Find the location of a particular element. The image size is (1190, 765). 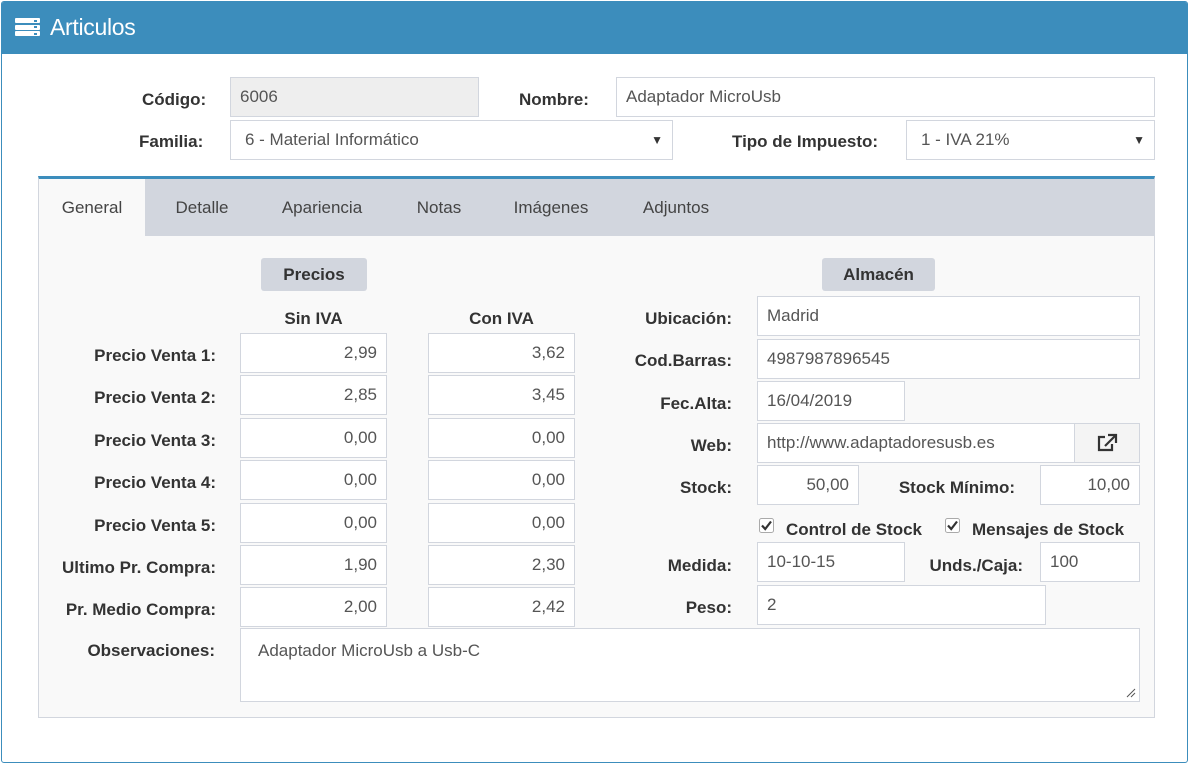

medida-field: 10-10-15 is located at coordinates (831, 562).